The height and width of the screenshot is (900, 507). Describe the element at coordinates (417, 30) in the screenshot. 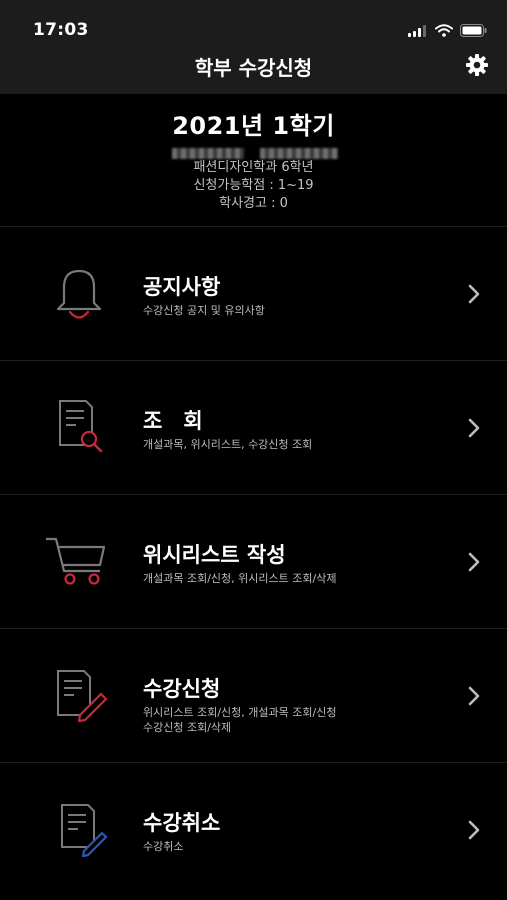

I see `signal-icon` at that location.